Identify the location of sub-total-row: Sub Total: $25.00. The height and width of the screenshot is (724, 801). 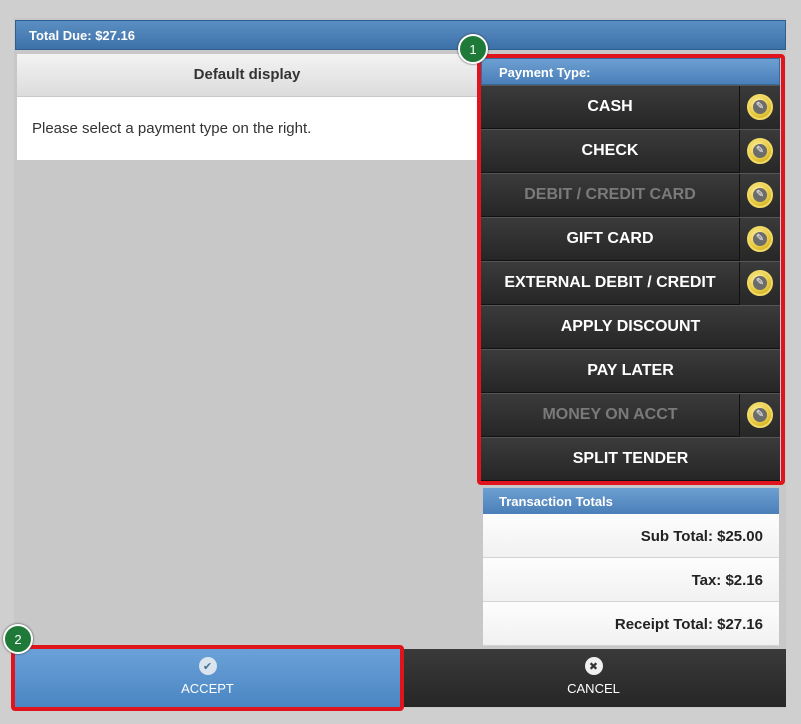
(631, 536).